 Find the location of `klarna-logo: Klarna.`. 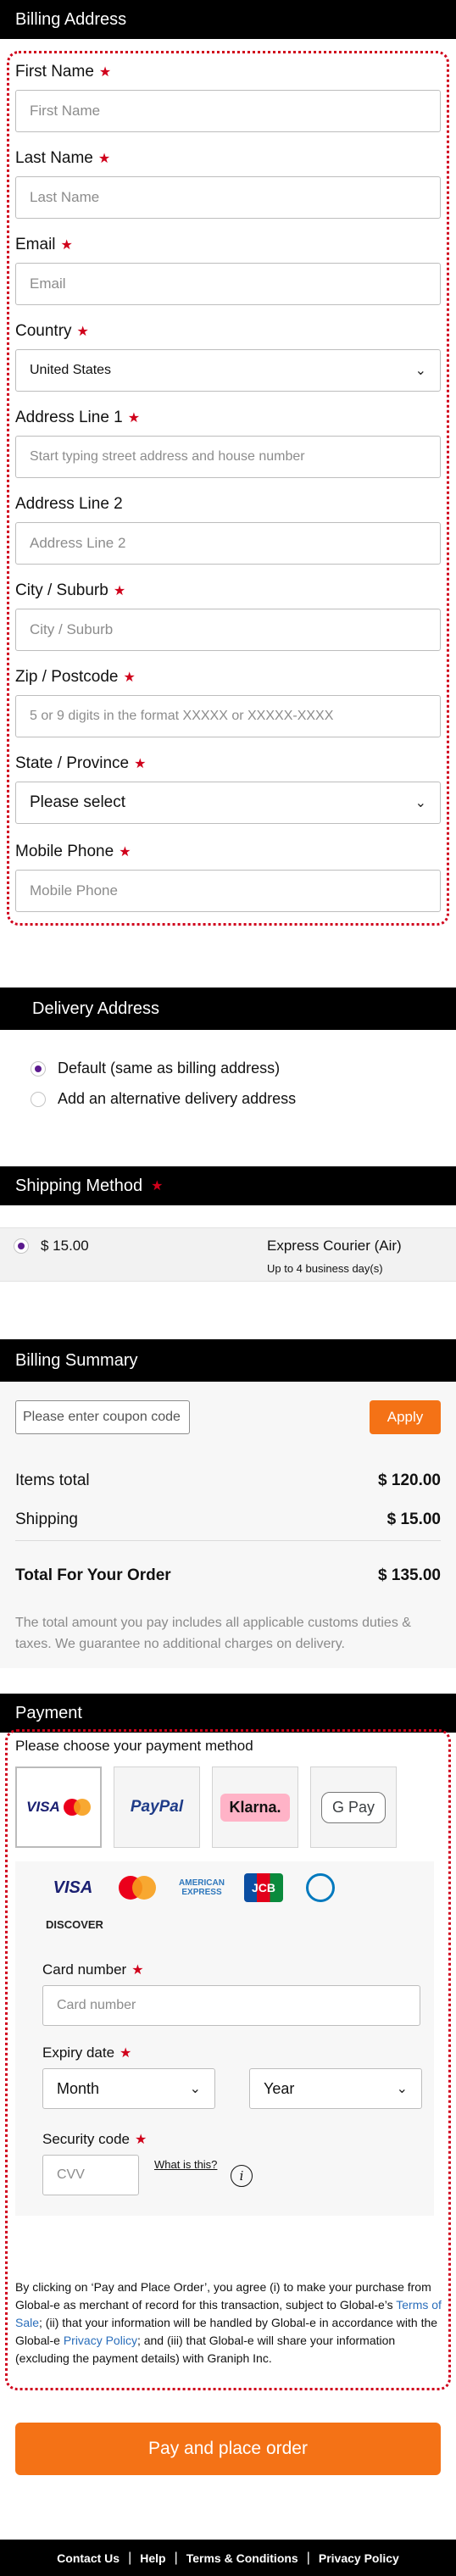

klarna-logo: Klarna. is located at coordinates (255, 1807).